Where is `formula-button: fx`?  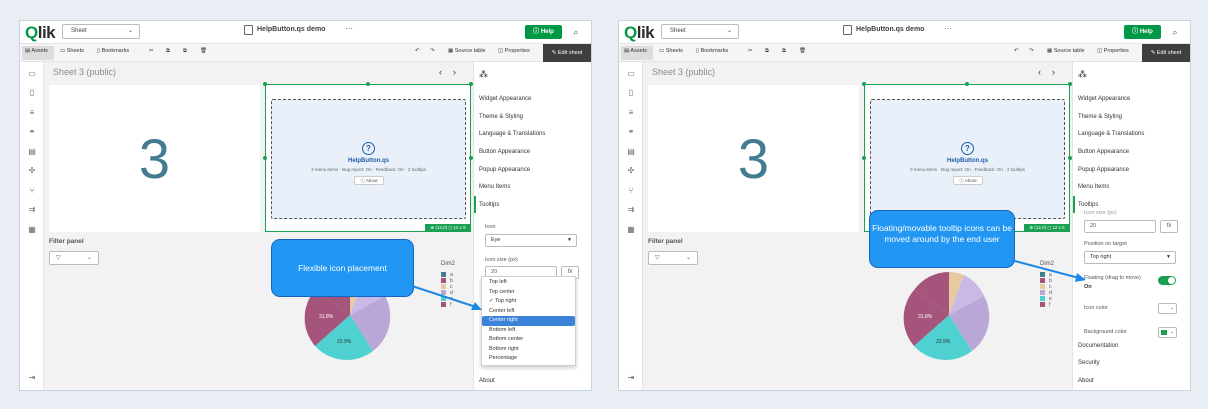 formula-button: fx is located at coordinates (1169, 226).